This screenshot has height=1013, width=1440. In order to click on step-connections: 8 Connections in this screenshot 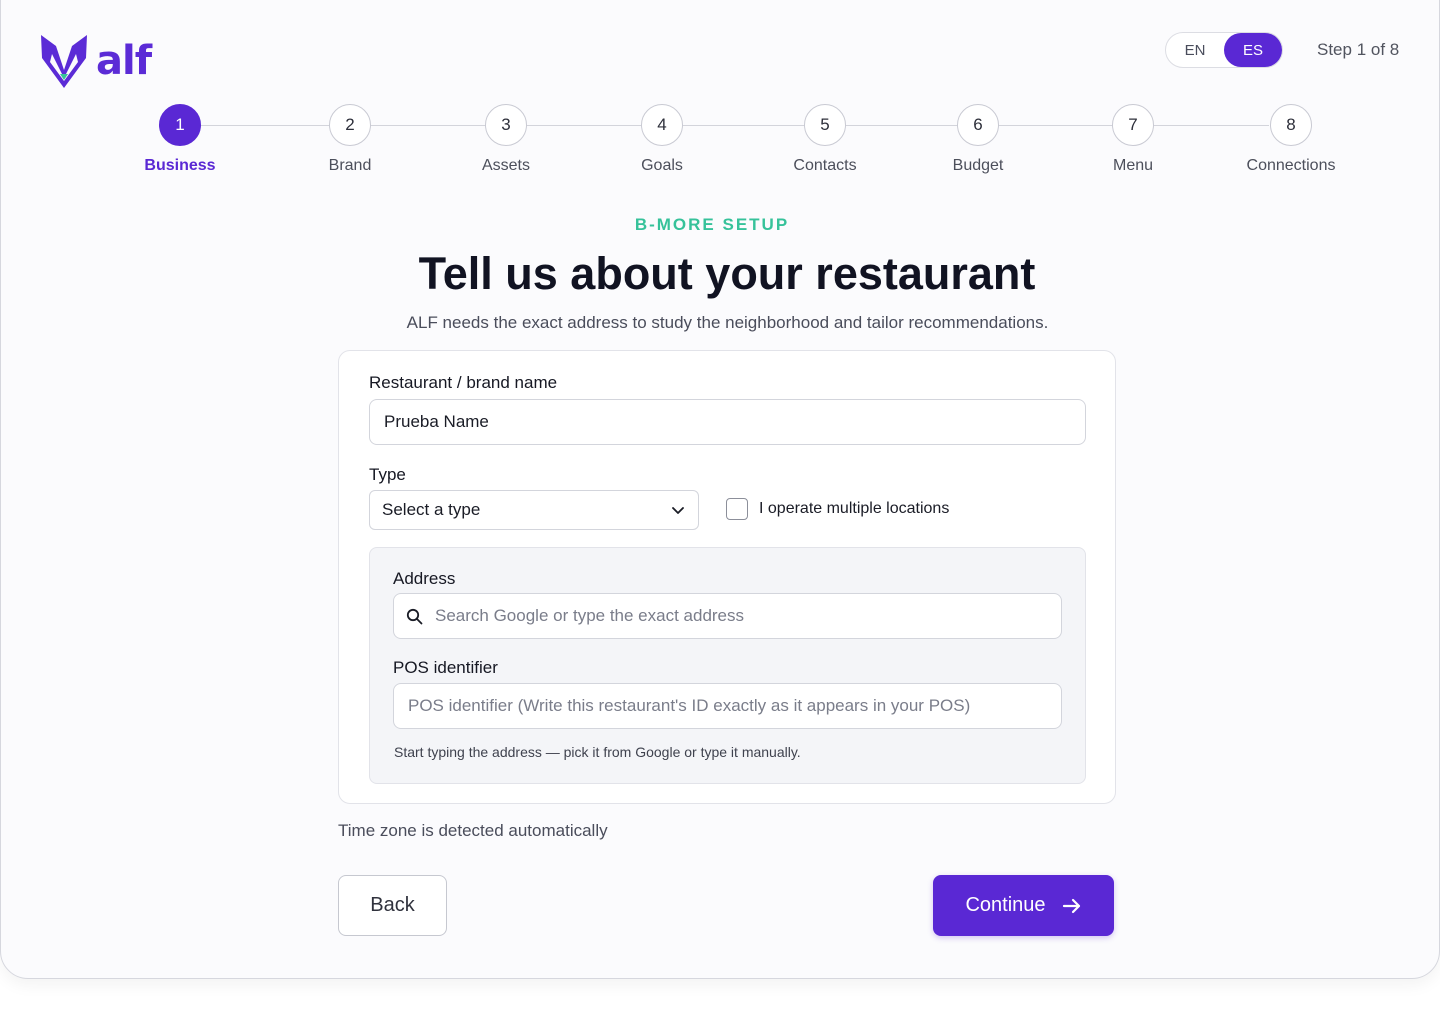, I will do `click(1291, 139)`.